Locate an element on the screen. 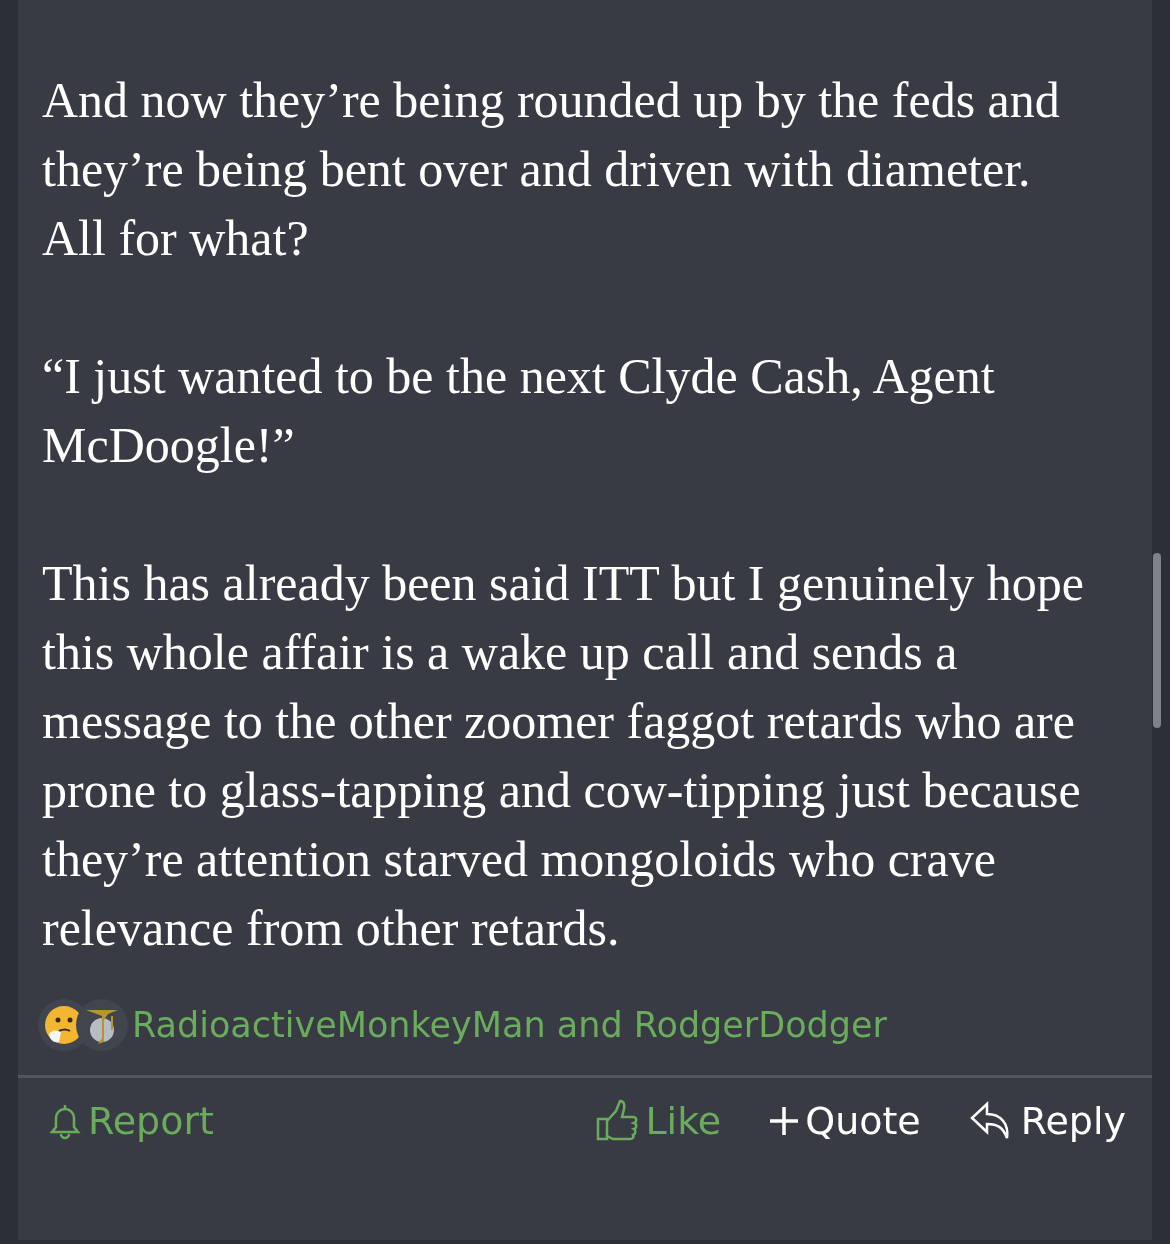 Image resolution: width=1170 pixels, height=1244 pixels. post-paragraph: And now they’re being rounded up by the feds and they’re being bent over and driven with diameter. All for what? is located at coordinates (551, 169).